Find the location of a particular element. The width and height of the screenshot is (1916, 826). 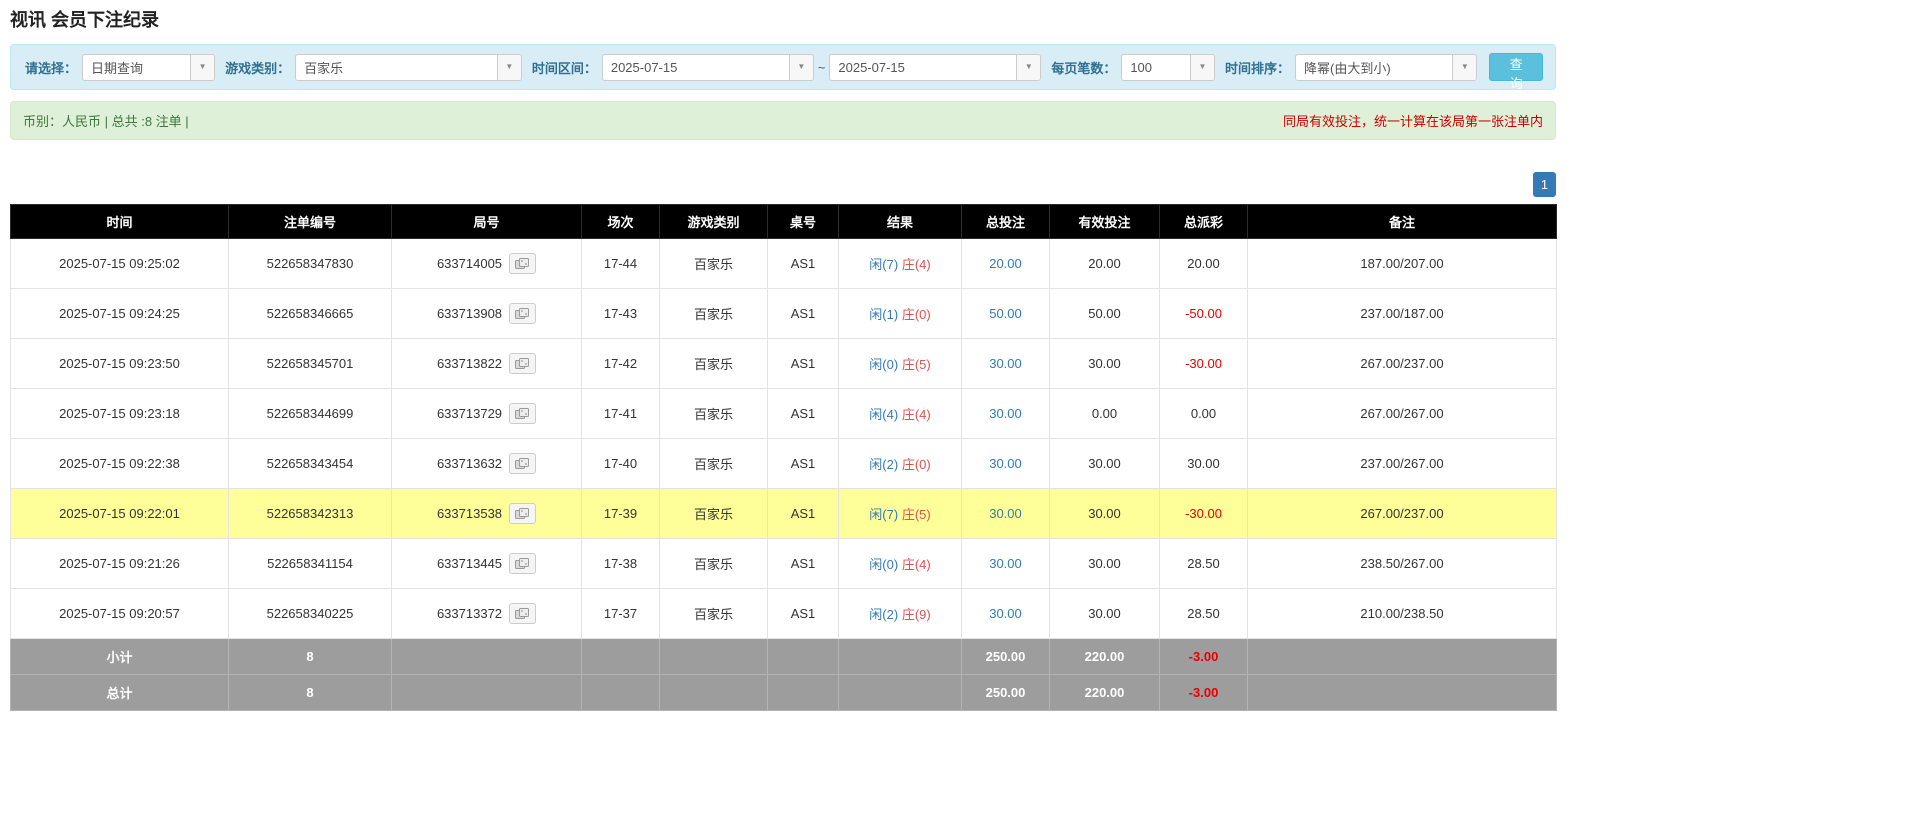

query-type-input is located at coordinates (137, 67).